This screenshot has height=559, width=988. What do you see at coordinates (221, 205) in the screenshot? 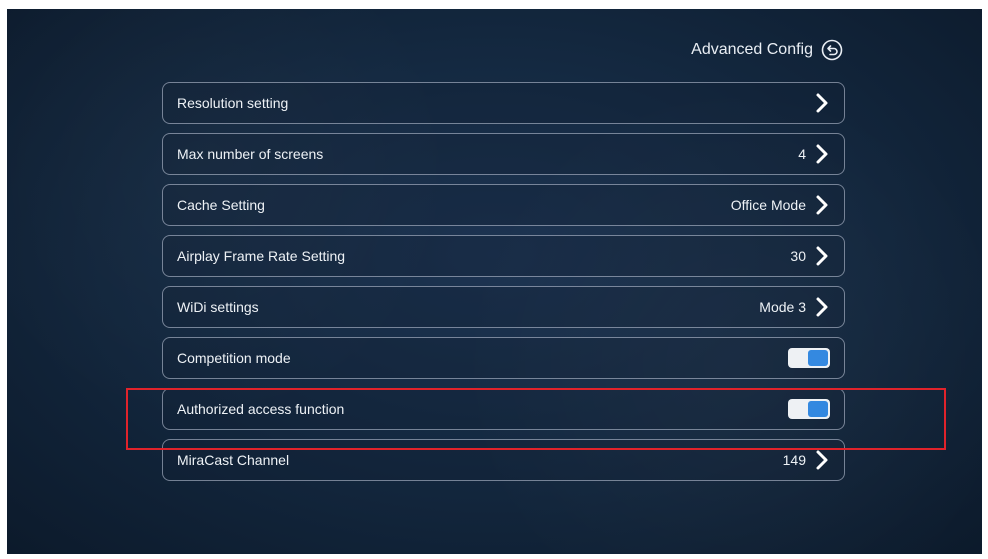
I see `setting-label: Cache Setting` at bounding box center [221, 205].